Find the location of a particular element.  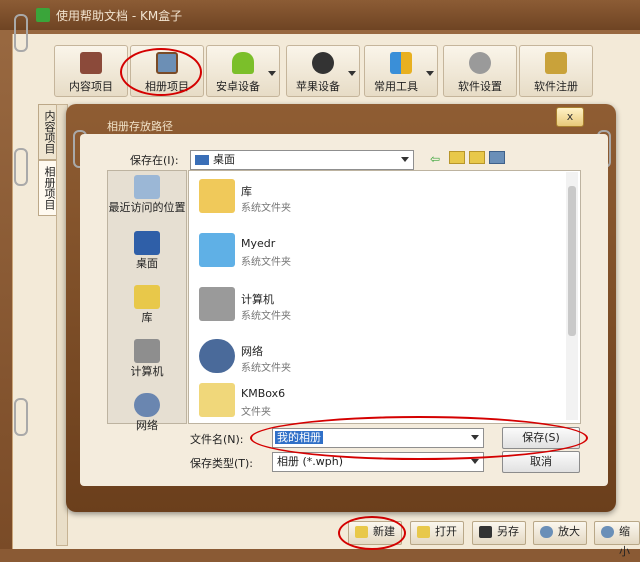

floppy-icon is located at coordinates (485, 532).